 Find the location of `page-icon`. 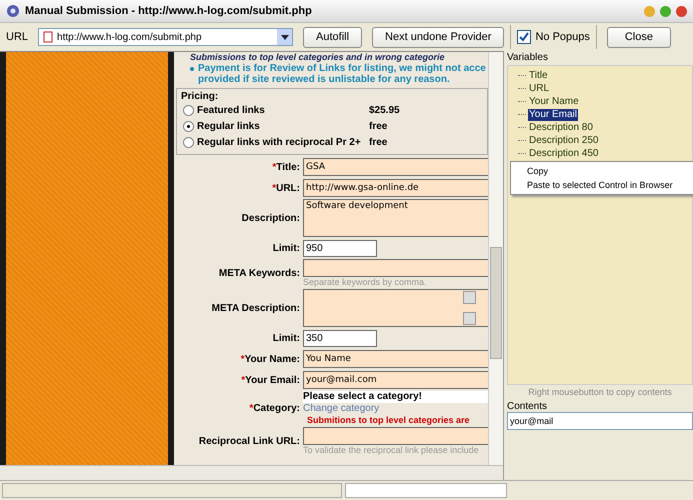

page-icon is located at coordinates (48, 37).